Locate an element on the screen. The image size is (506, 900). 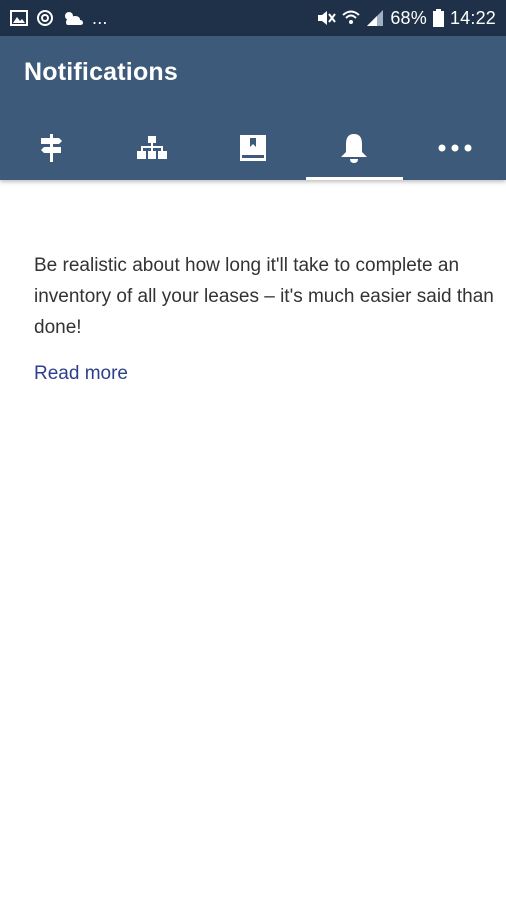
bell-icon is located at coordinates (354, 148).